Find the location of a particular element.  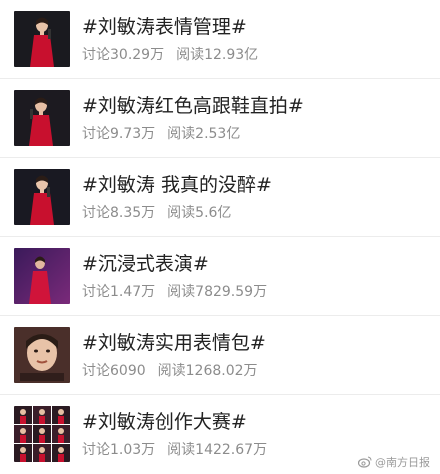

topic-stats: 讨论1.03万 阅读1422.67万 is located at coordinates (174, 450).